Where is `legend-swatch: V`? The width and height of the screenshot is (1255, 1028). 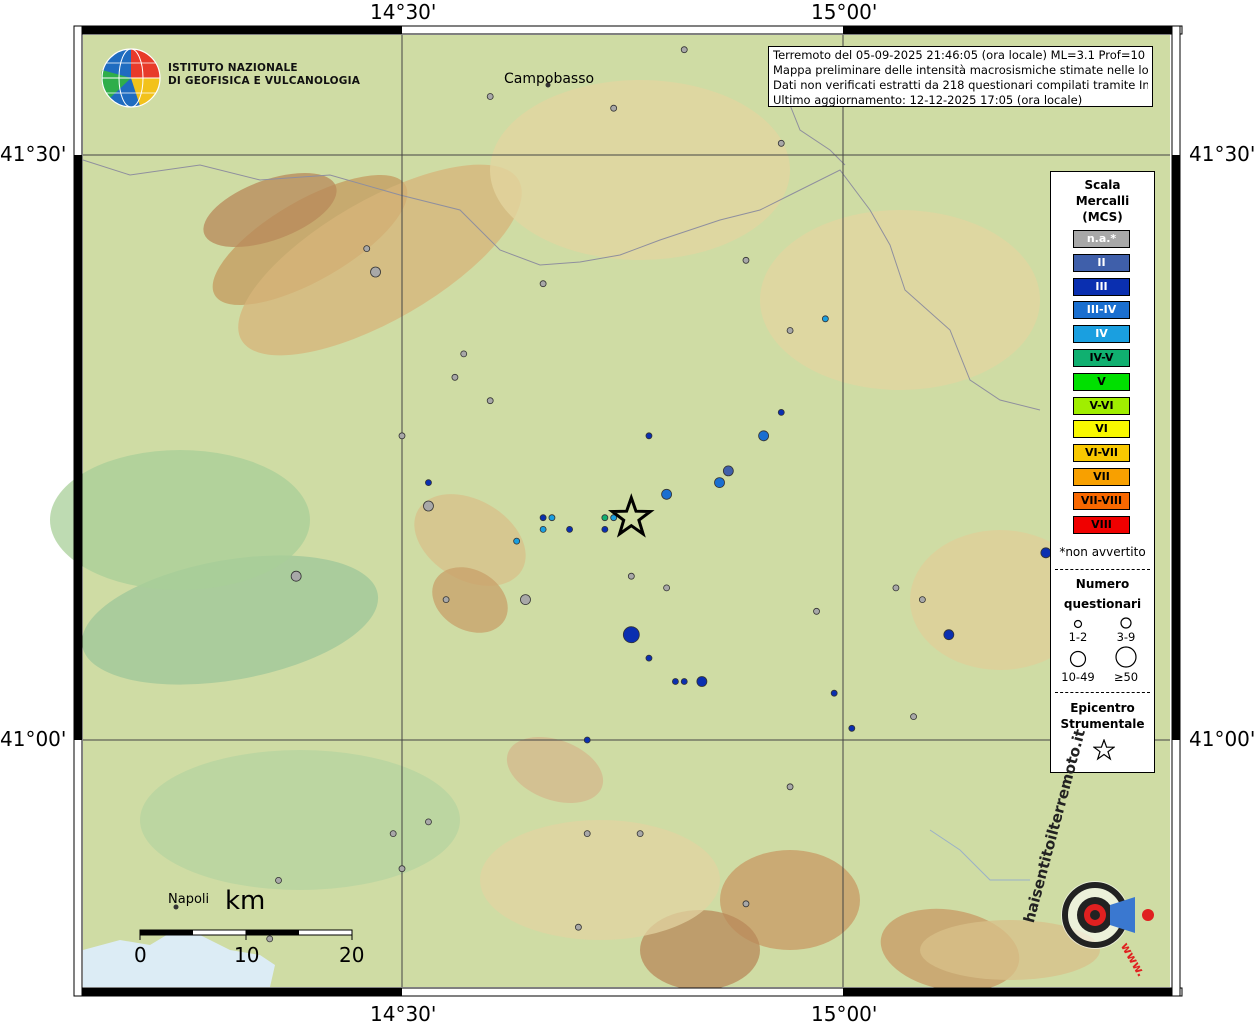 legend-swatch: V is located at coordinates (1101, 381).